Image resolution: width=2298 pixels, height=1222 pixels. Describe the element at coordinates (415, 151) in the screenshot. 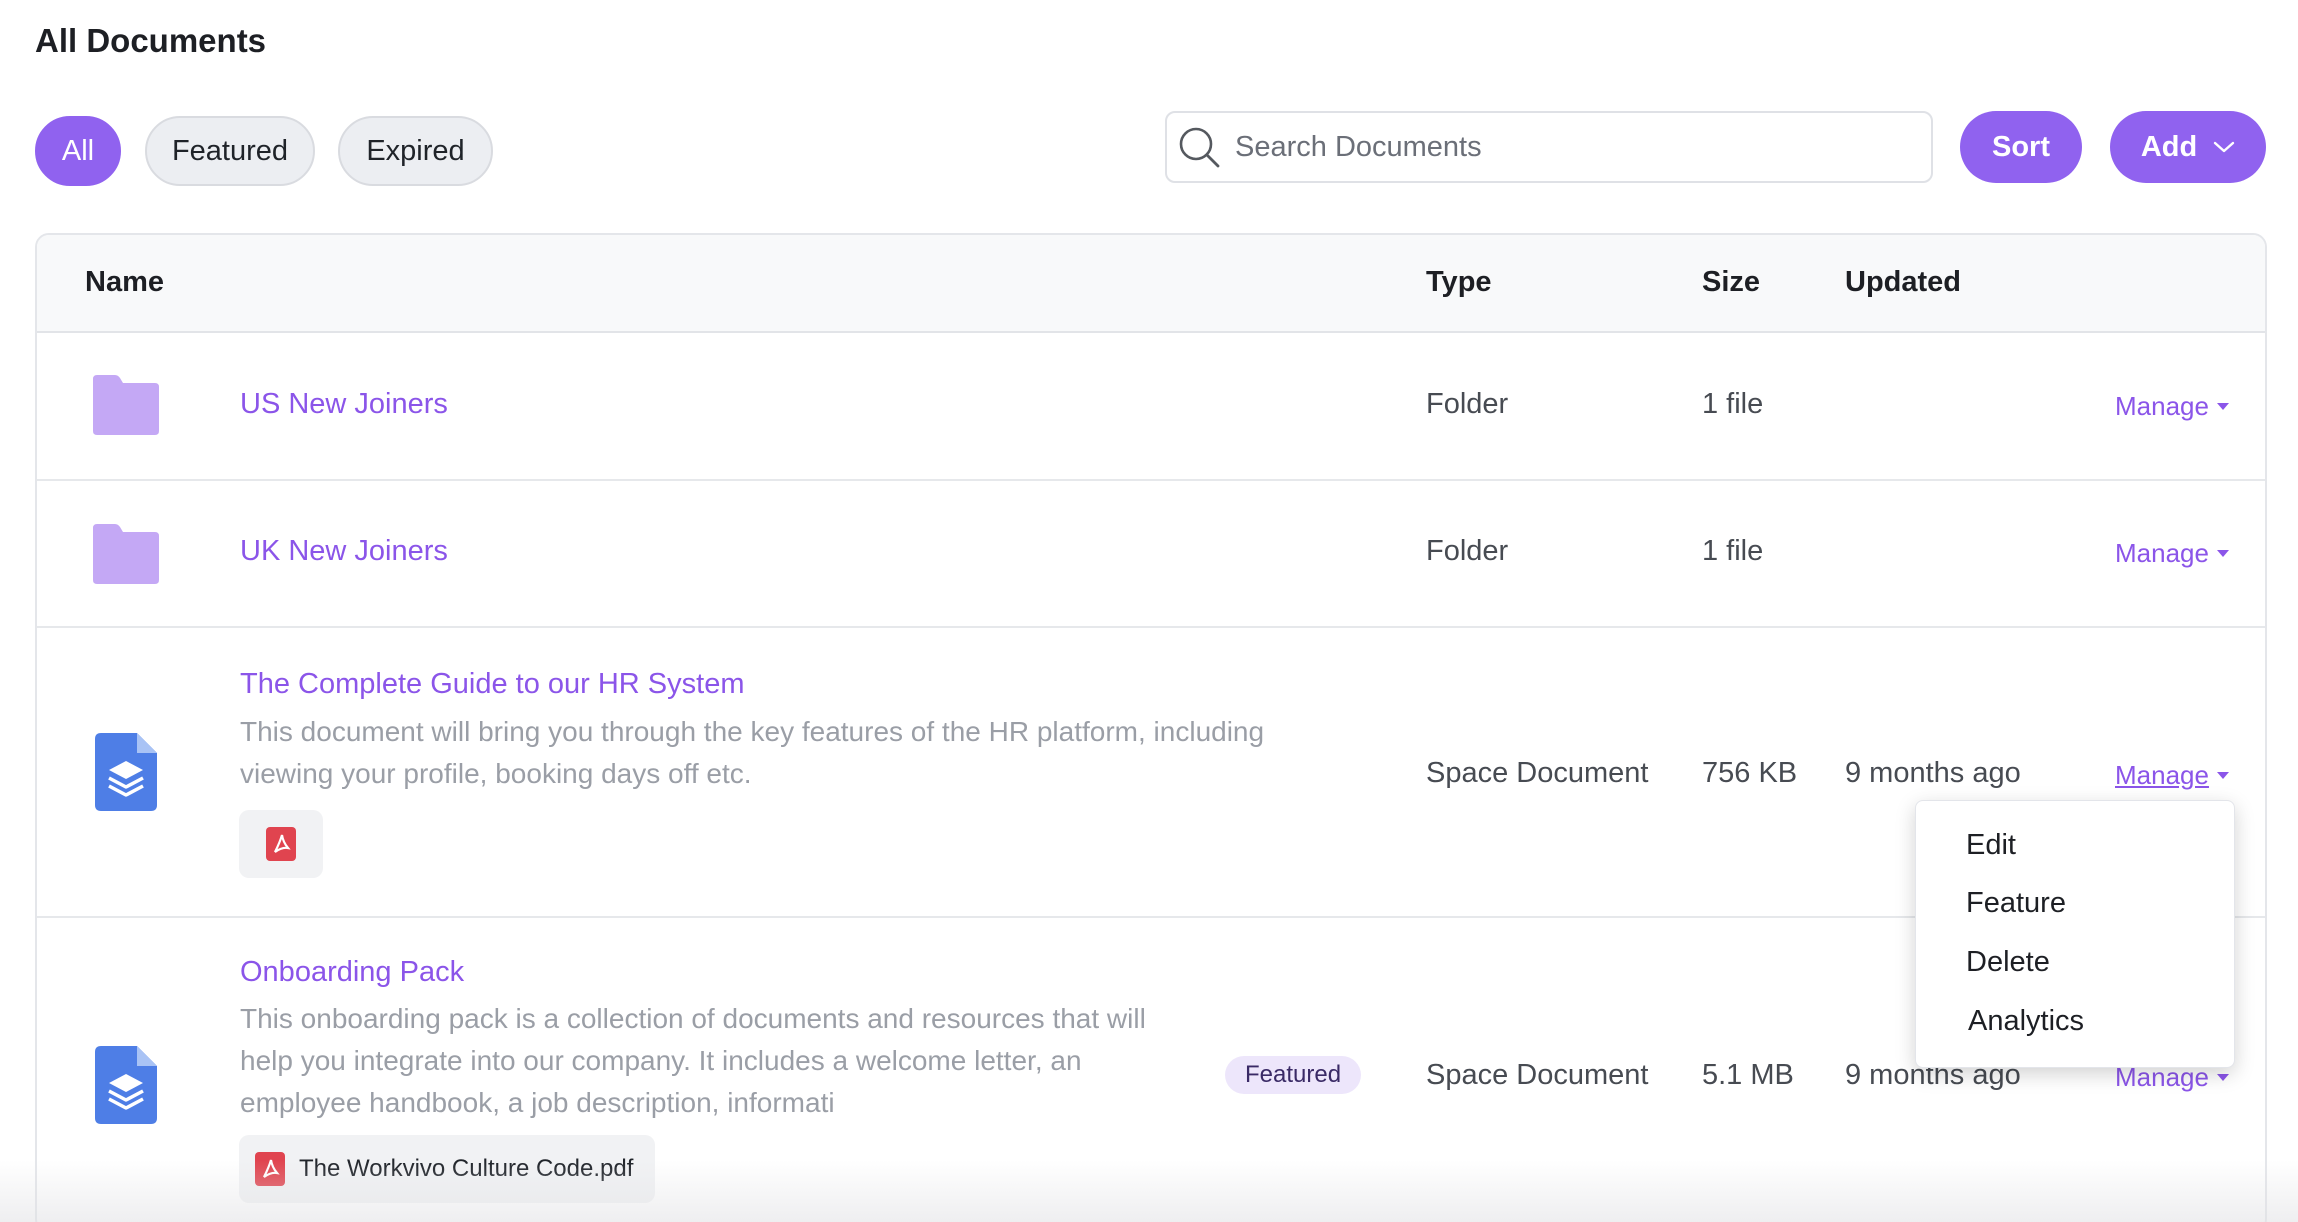

I see `filter-expired-button: Expired` at that location.